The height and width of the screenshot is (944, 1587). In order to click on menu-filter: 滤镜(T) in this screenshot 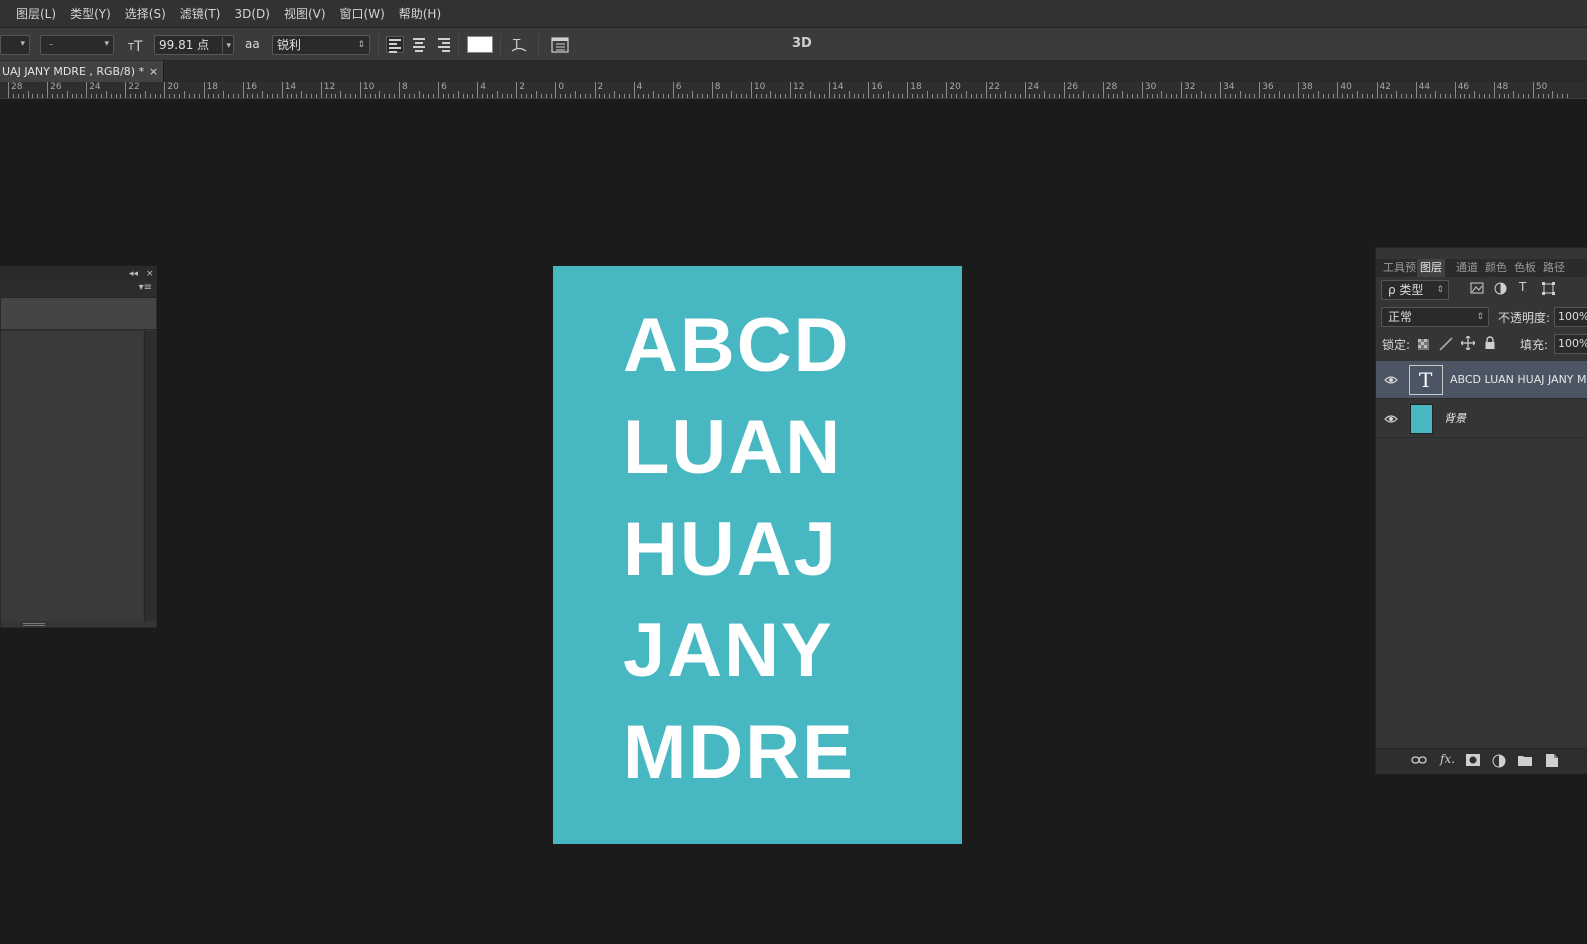, I will do `click(200, 13)`.